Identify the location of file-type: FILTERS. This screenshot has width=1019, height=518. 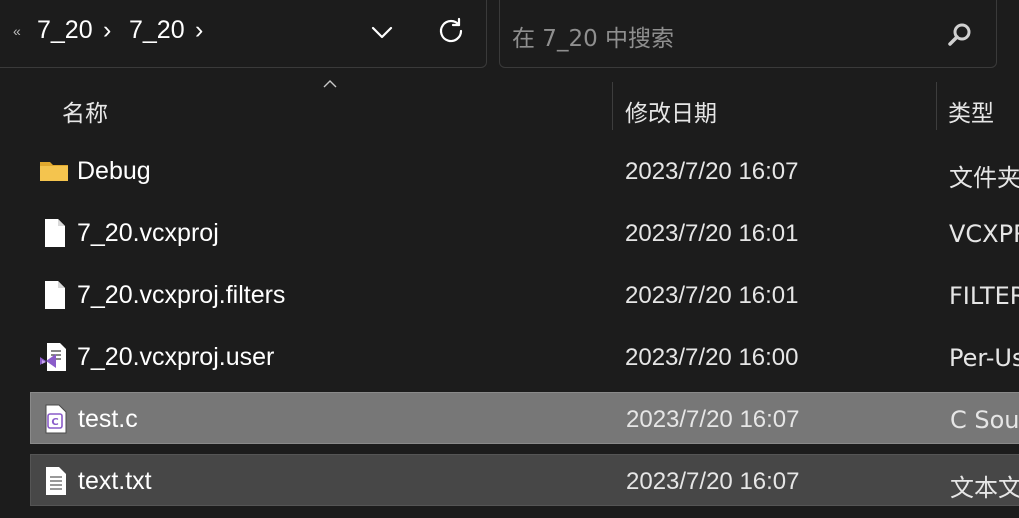
(984, 296).